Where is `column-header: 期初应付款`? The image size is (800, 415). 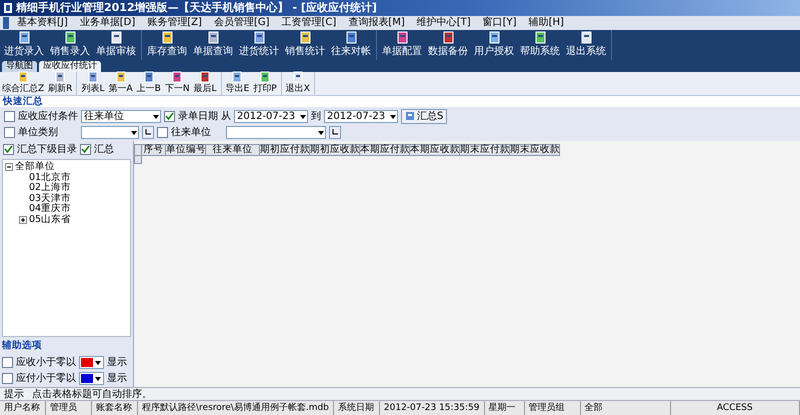
column-header: 期初应付款 is located at coordinates (285, 150).